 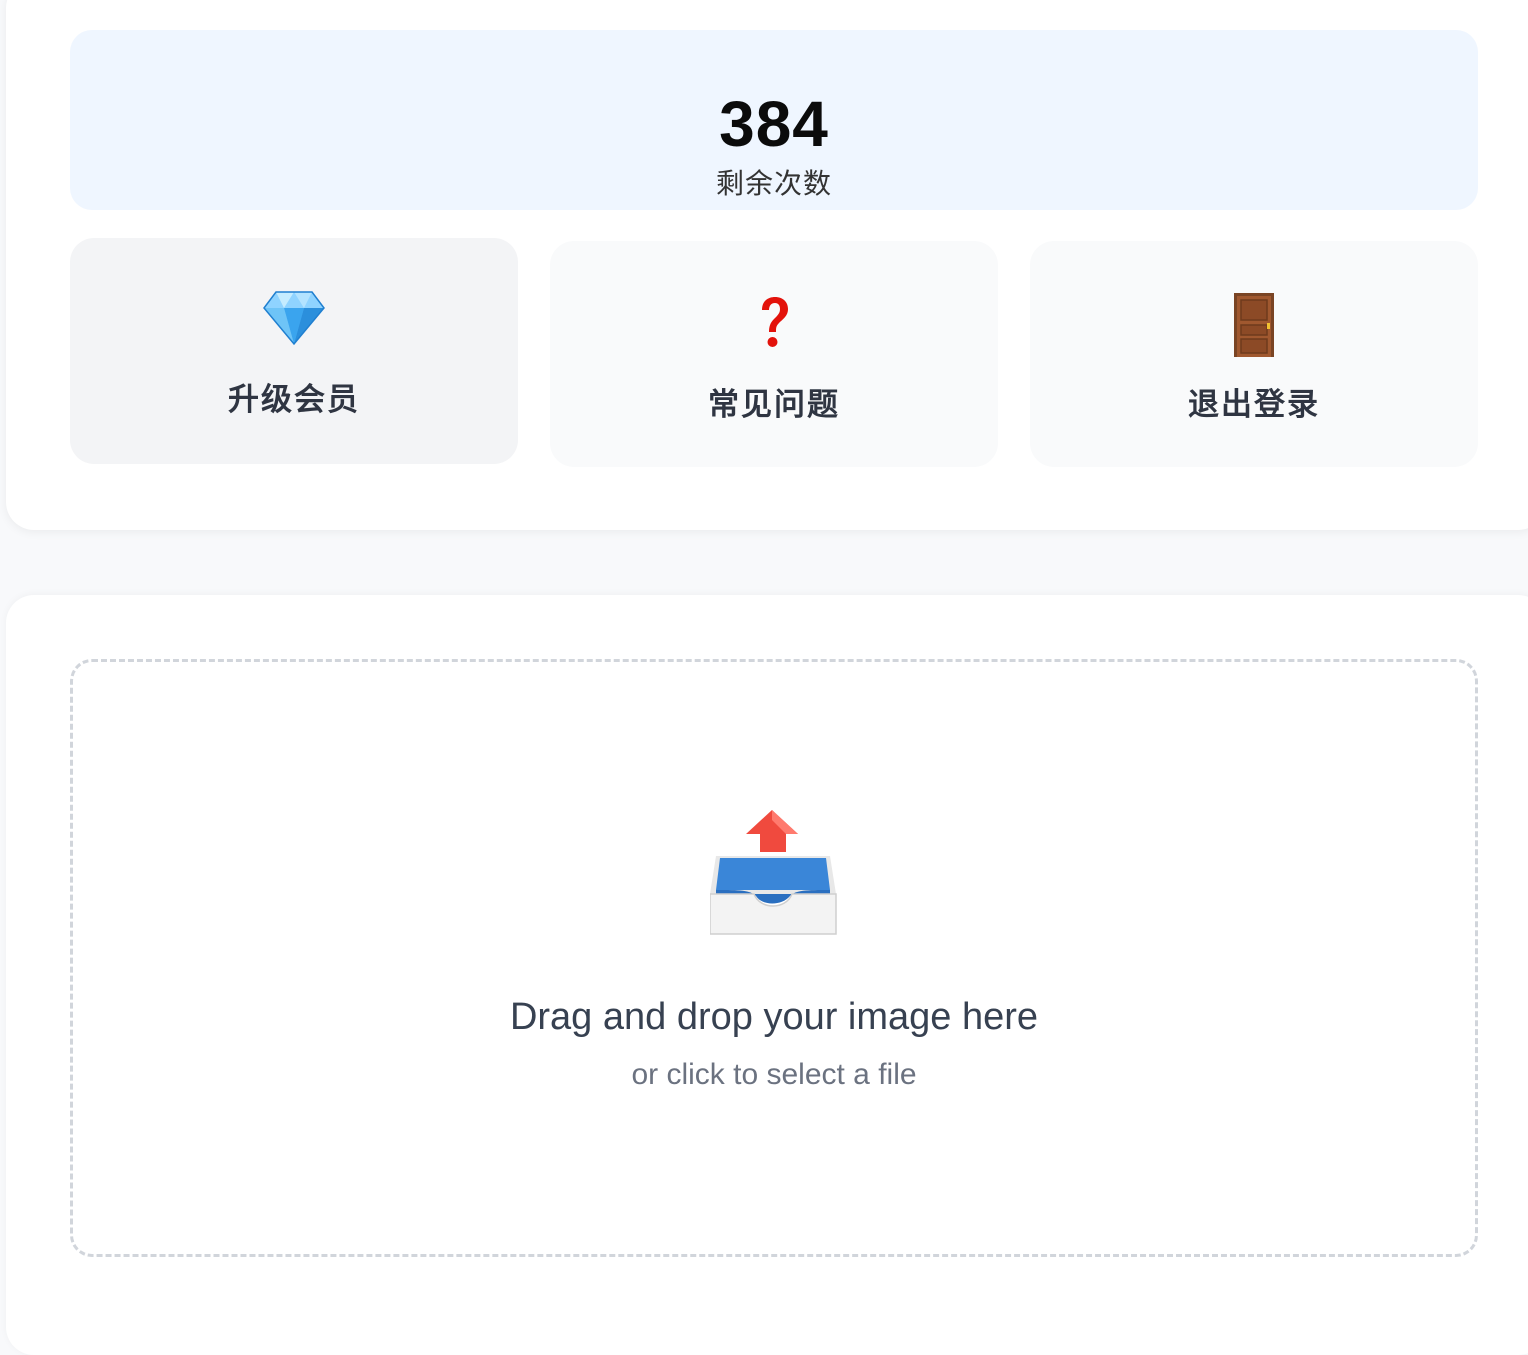 What do you see at coordinates (294, 320) in the screenshot?
I see `gem-icon` at bounding box center [294, 320].